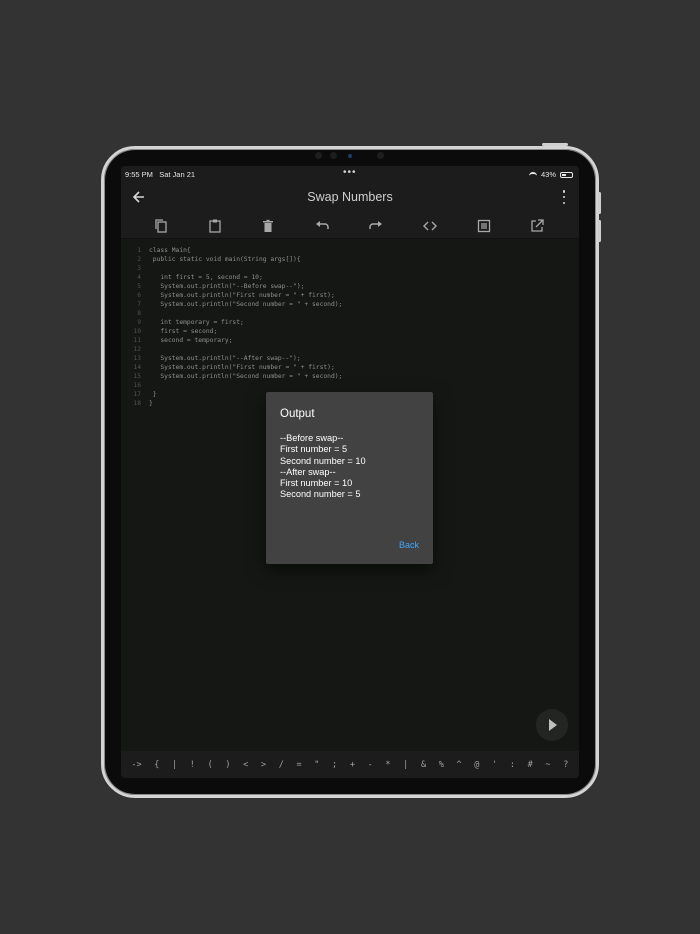 The image size is (700, 934). I want to click on open-external-icon, so click(537, 226).